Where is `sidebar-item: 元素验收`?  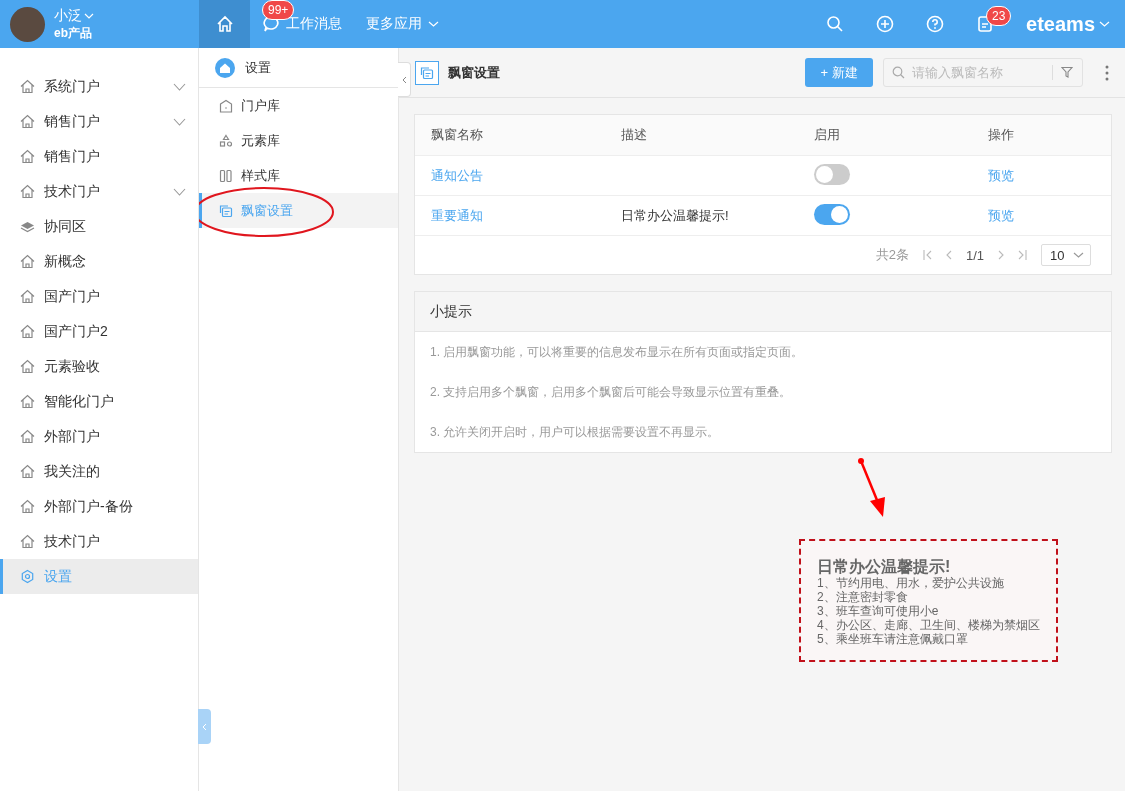 sidebar-item: 元素验收 is located at coordinates (99, 366).